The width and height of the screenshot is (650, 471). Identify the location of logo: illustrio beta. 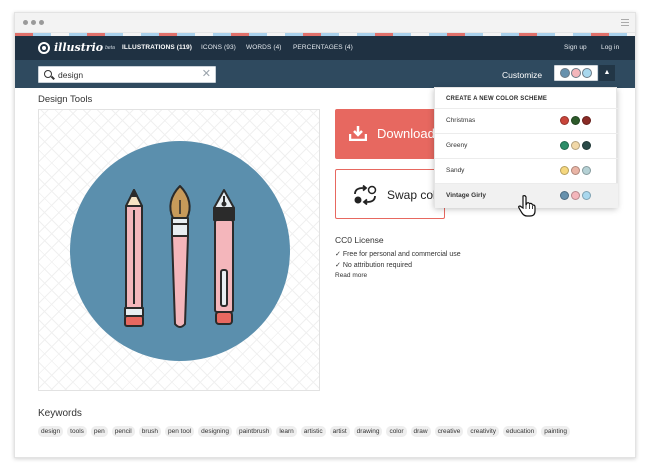
(76, 47).